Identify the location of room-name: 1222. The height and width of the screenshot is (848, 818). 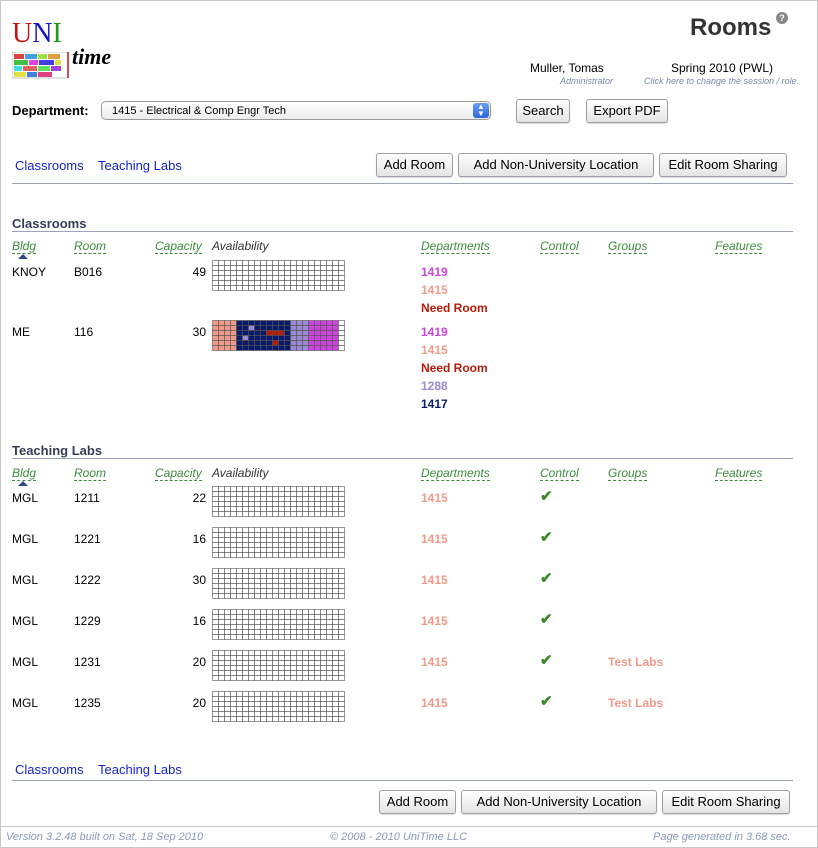
(87, 580).